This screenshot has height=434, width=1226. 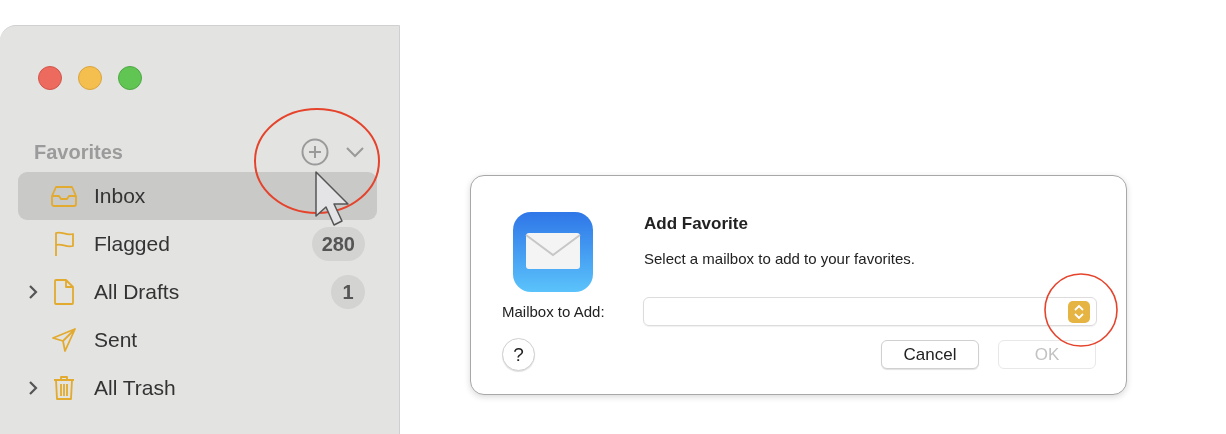 I want to click on unread-count: 280, so click(x=338, y=244).